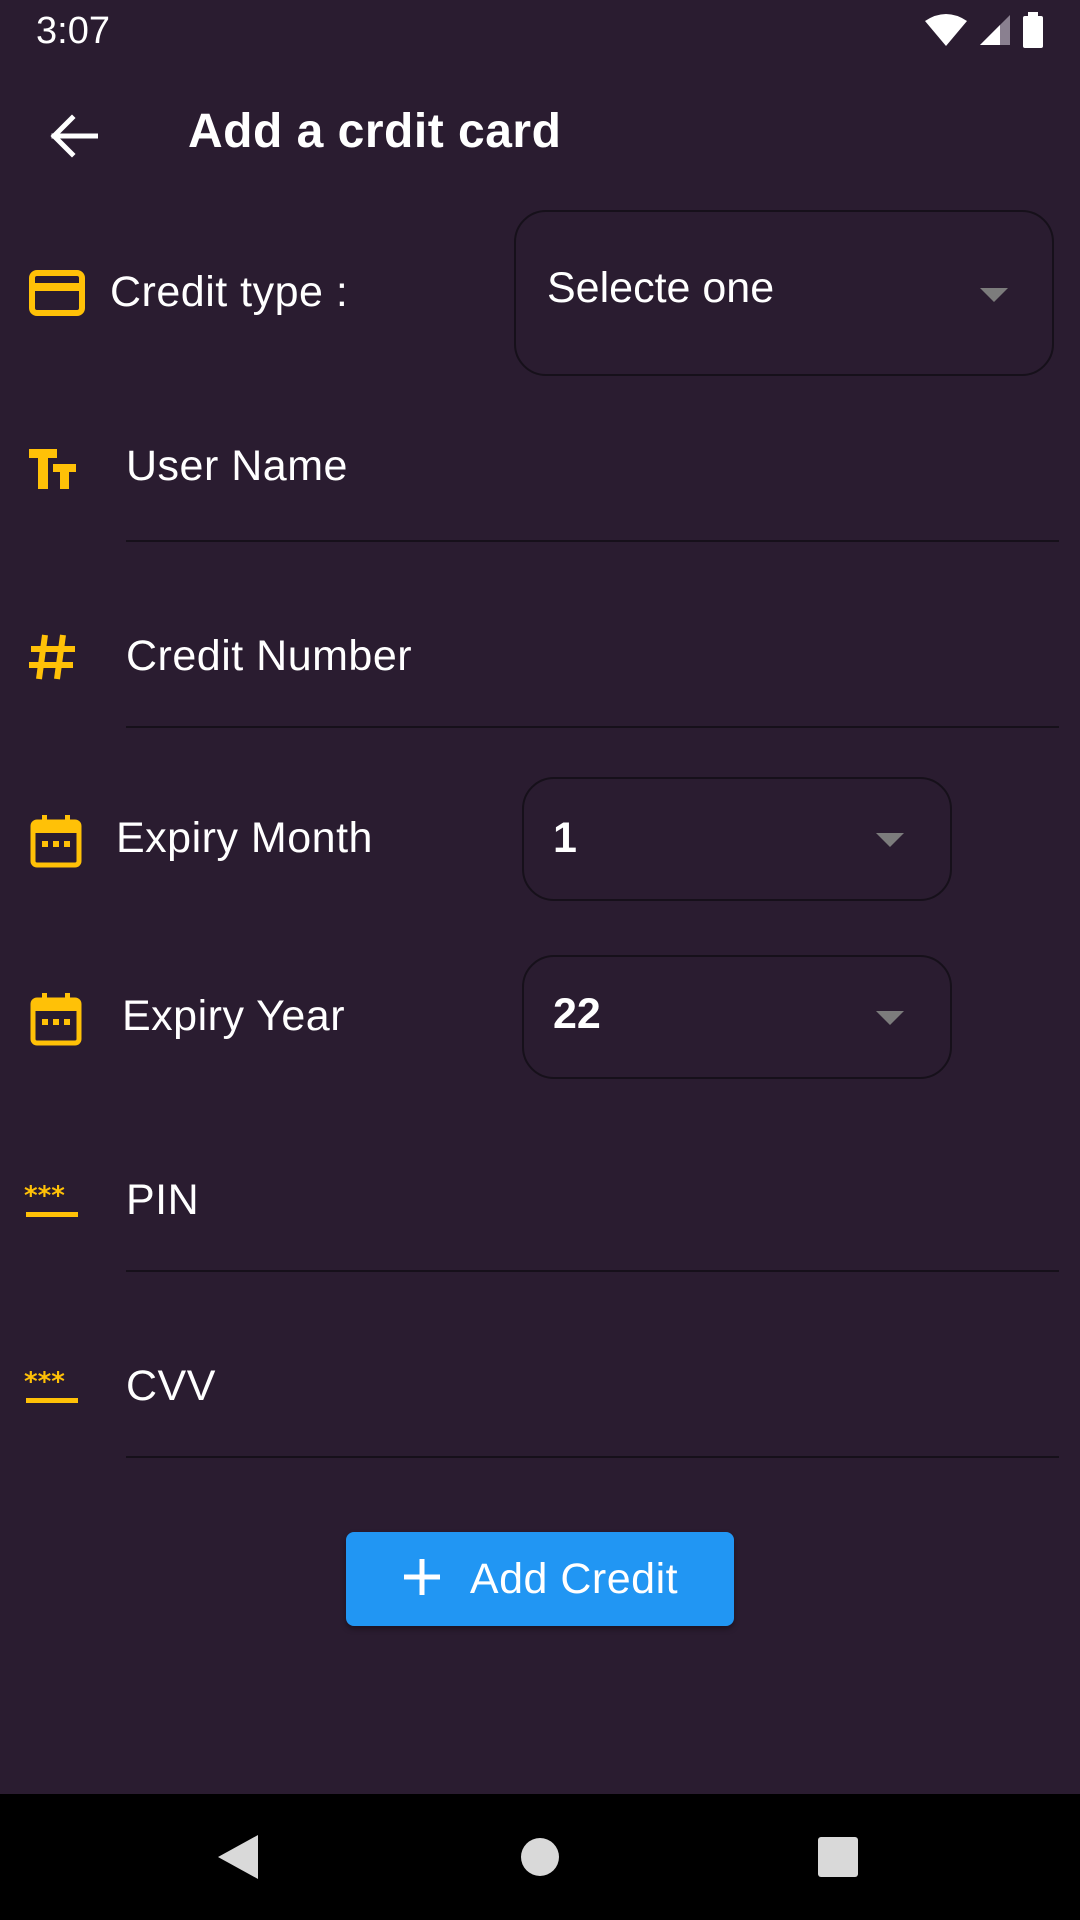 The width and height of the screenshot is (1080, 1920). I want to click on navigation-bar, so click(540, 1857).